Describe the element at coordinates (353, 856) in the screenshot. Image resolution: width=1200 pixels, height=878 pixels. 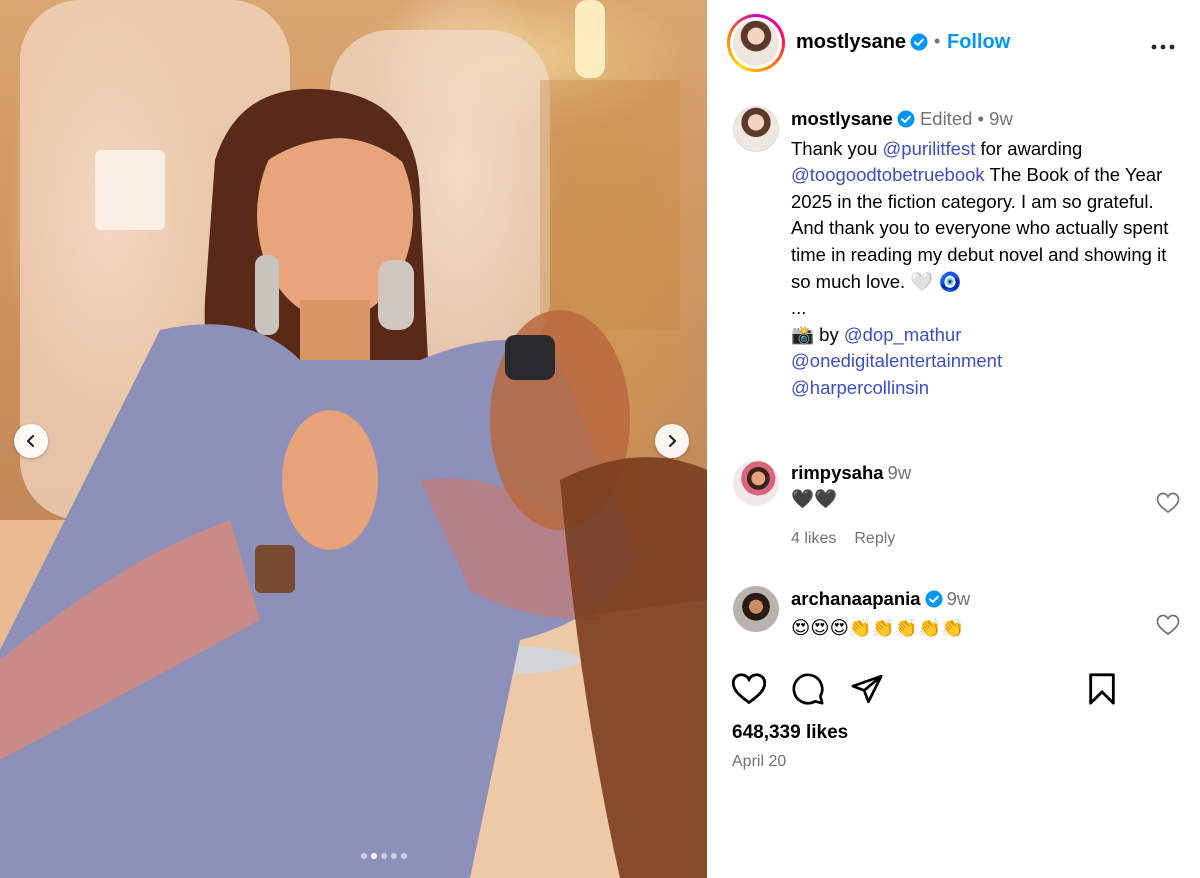
I see `carousel-indicator` at that location.